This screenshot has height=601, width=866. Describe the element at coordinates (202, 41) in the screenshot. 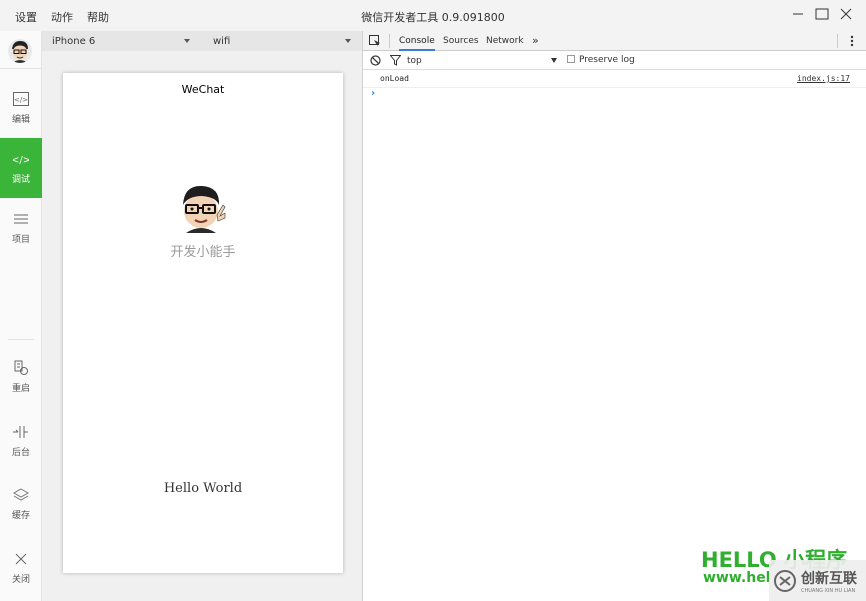

I see `simulator-toolbar: iPhone 6 wifi` at that location.